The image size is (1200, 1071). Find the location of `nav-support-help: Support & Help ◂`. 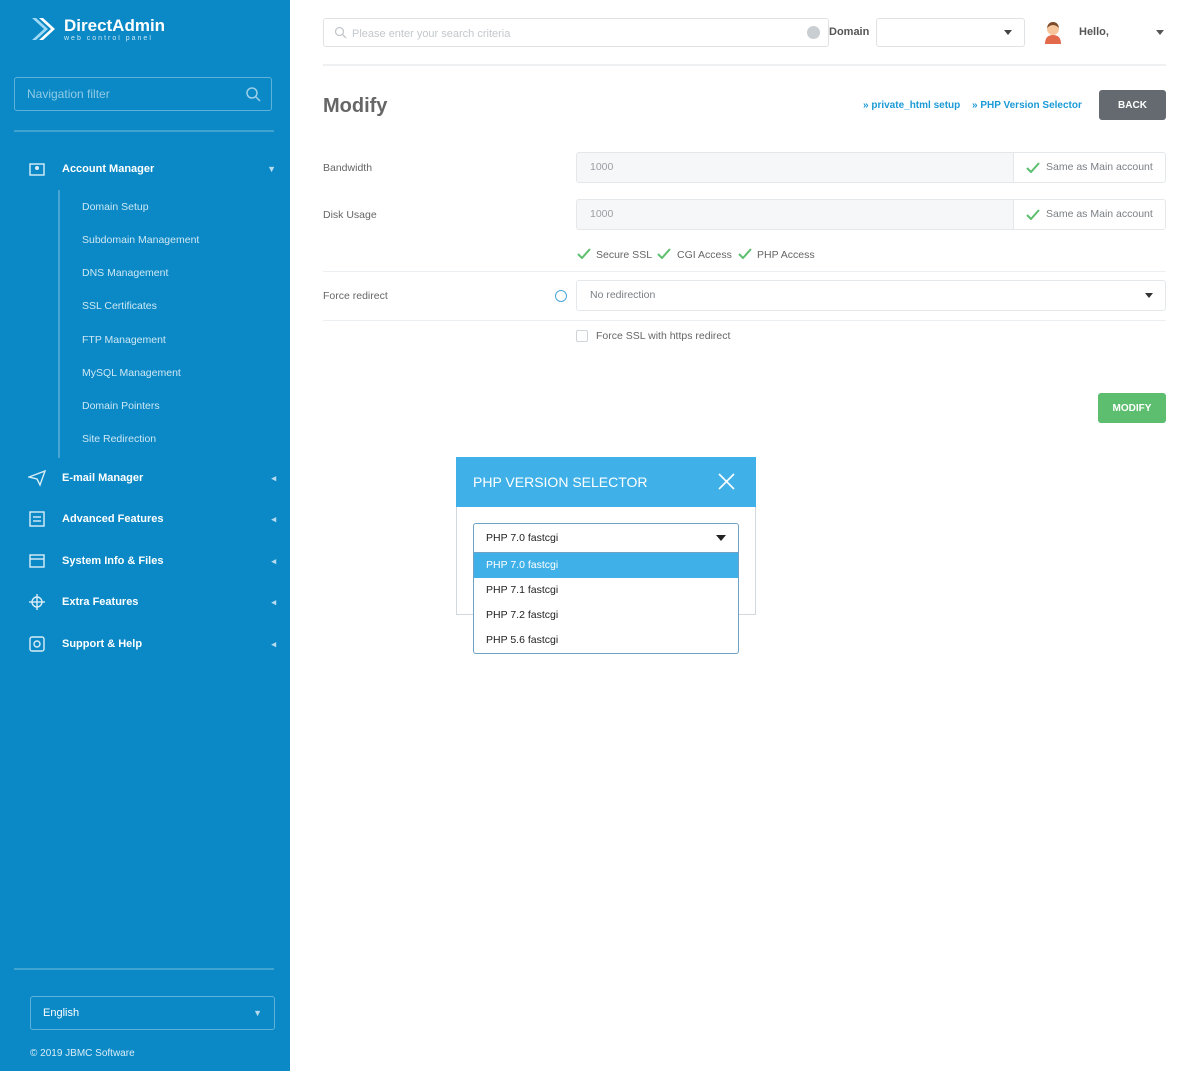

nav-support-help: Support & Help ◂ is located at coordinates (153, 644).